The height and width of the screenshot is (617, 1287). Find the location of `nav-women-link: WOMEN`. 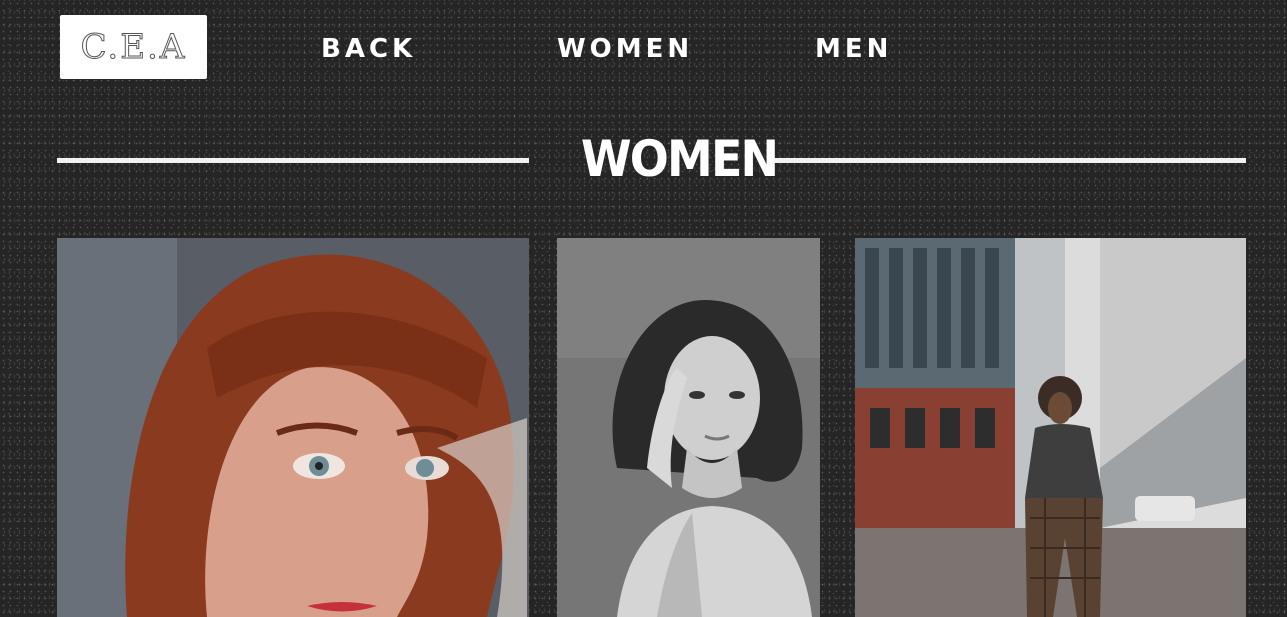

nav-women-link: WOMEN is located at coordinates (625, 49).